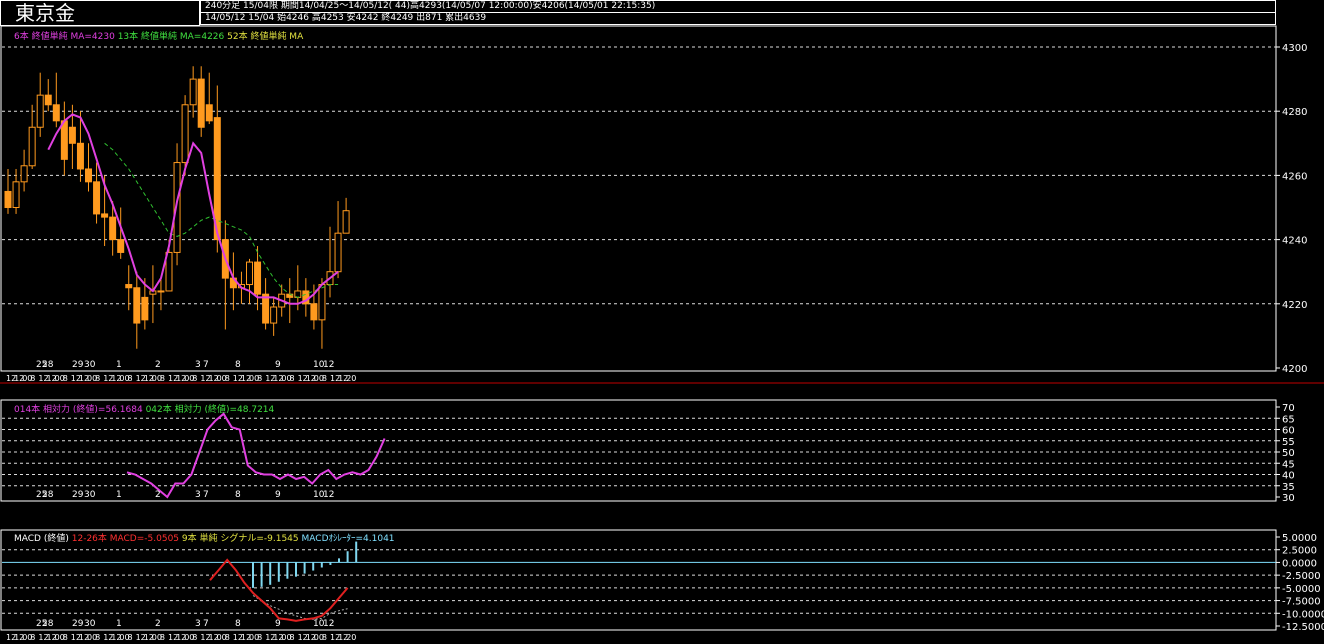 Image resolution: width=1324 pixels, height=644 pixels. I want to click on rsi-day-label: 2, so click(158, 495).